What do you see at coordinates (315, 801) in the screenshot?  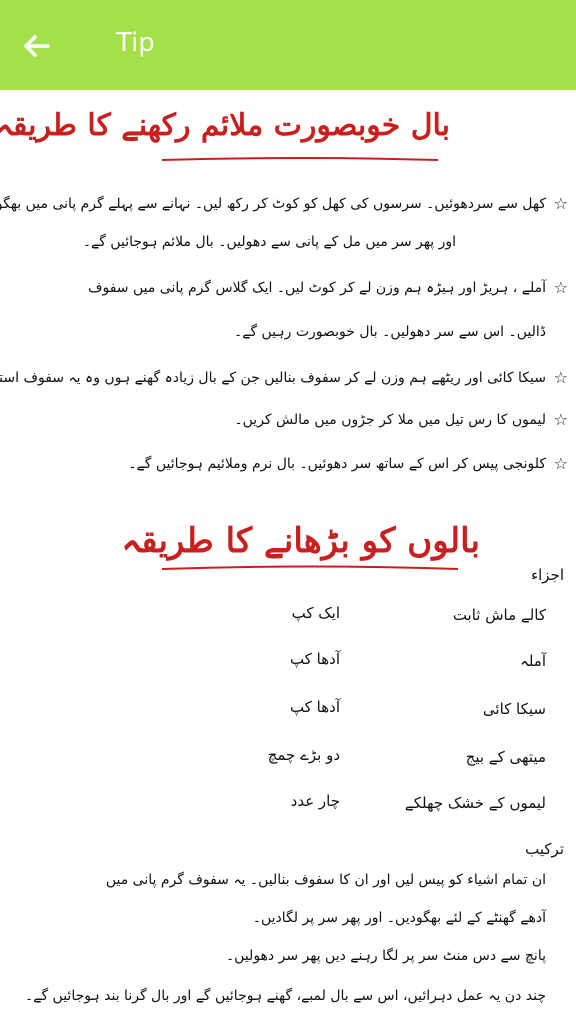 I see `ingredient-qty: چار عدد` at bounding box center [315, 801].